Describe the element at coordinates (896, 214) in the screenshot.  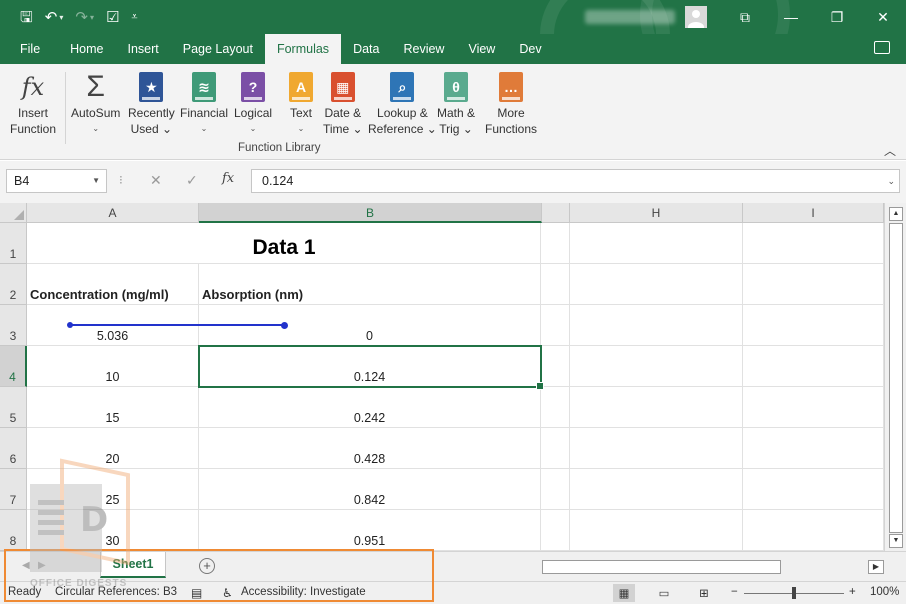
I see `scroll-up-icon: ▲` at that location.